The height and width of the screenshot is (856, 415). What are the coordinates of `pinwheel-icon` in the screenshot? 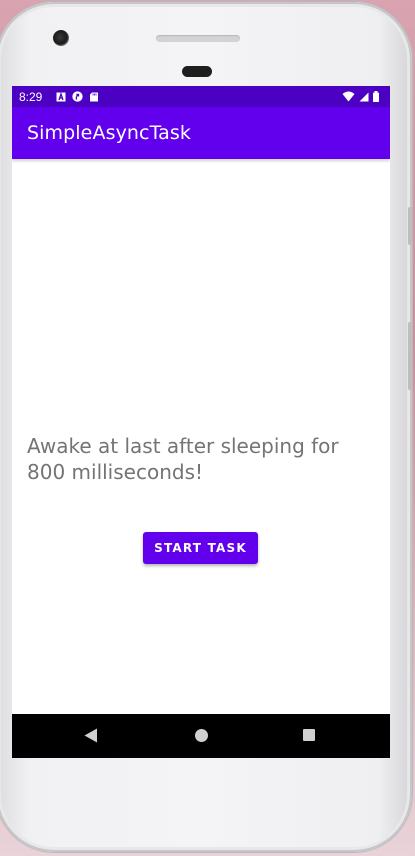 It's located at (77, 96).